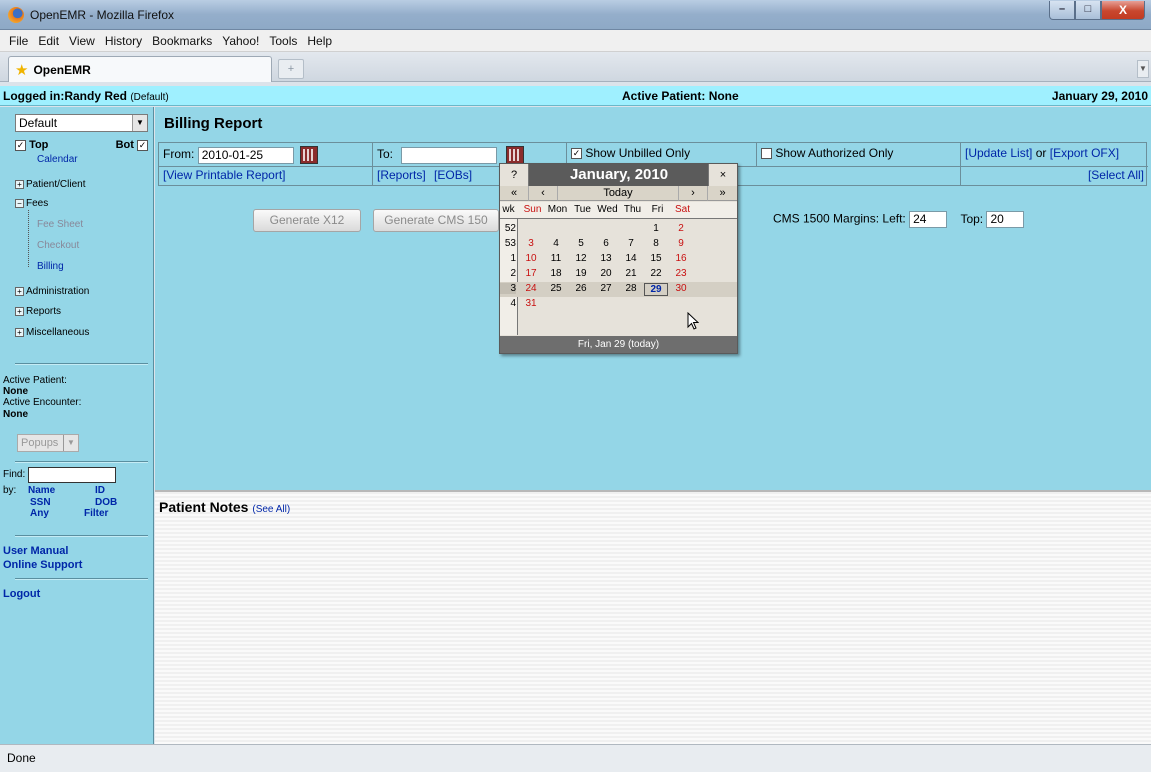 The height and width of the screenshot is (772, 1151). Describe the element at coordinates (58, 245) in the screenshot. I see `nav-checkout: Checkout` at that location.